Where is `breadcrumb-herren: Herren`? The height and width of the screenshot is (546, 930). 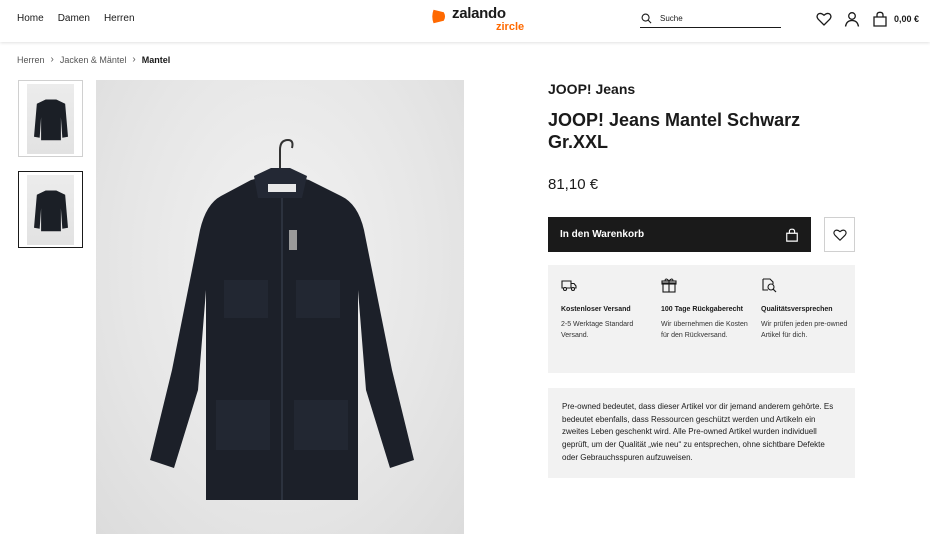
breadcrumb-herren: Herren is located at coordinates (31, 60).